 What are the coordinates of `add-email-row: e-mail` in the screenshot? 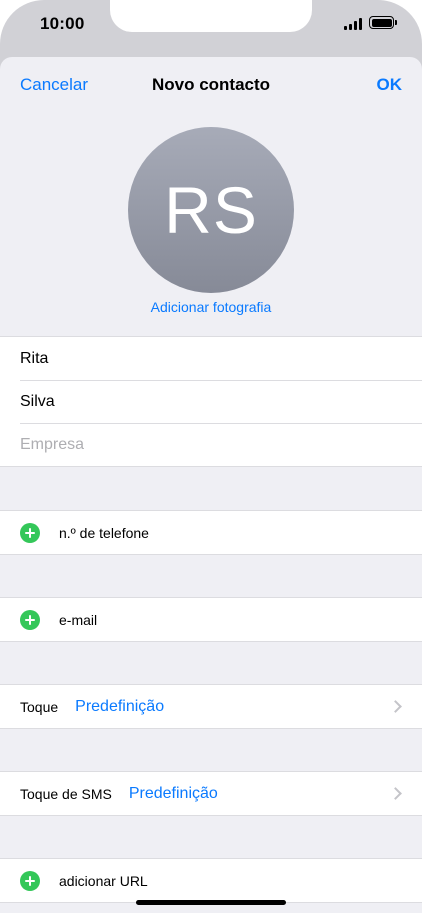 It's located at (211, 619).